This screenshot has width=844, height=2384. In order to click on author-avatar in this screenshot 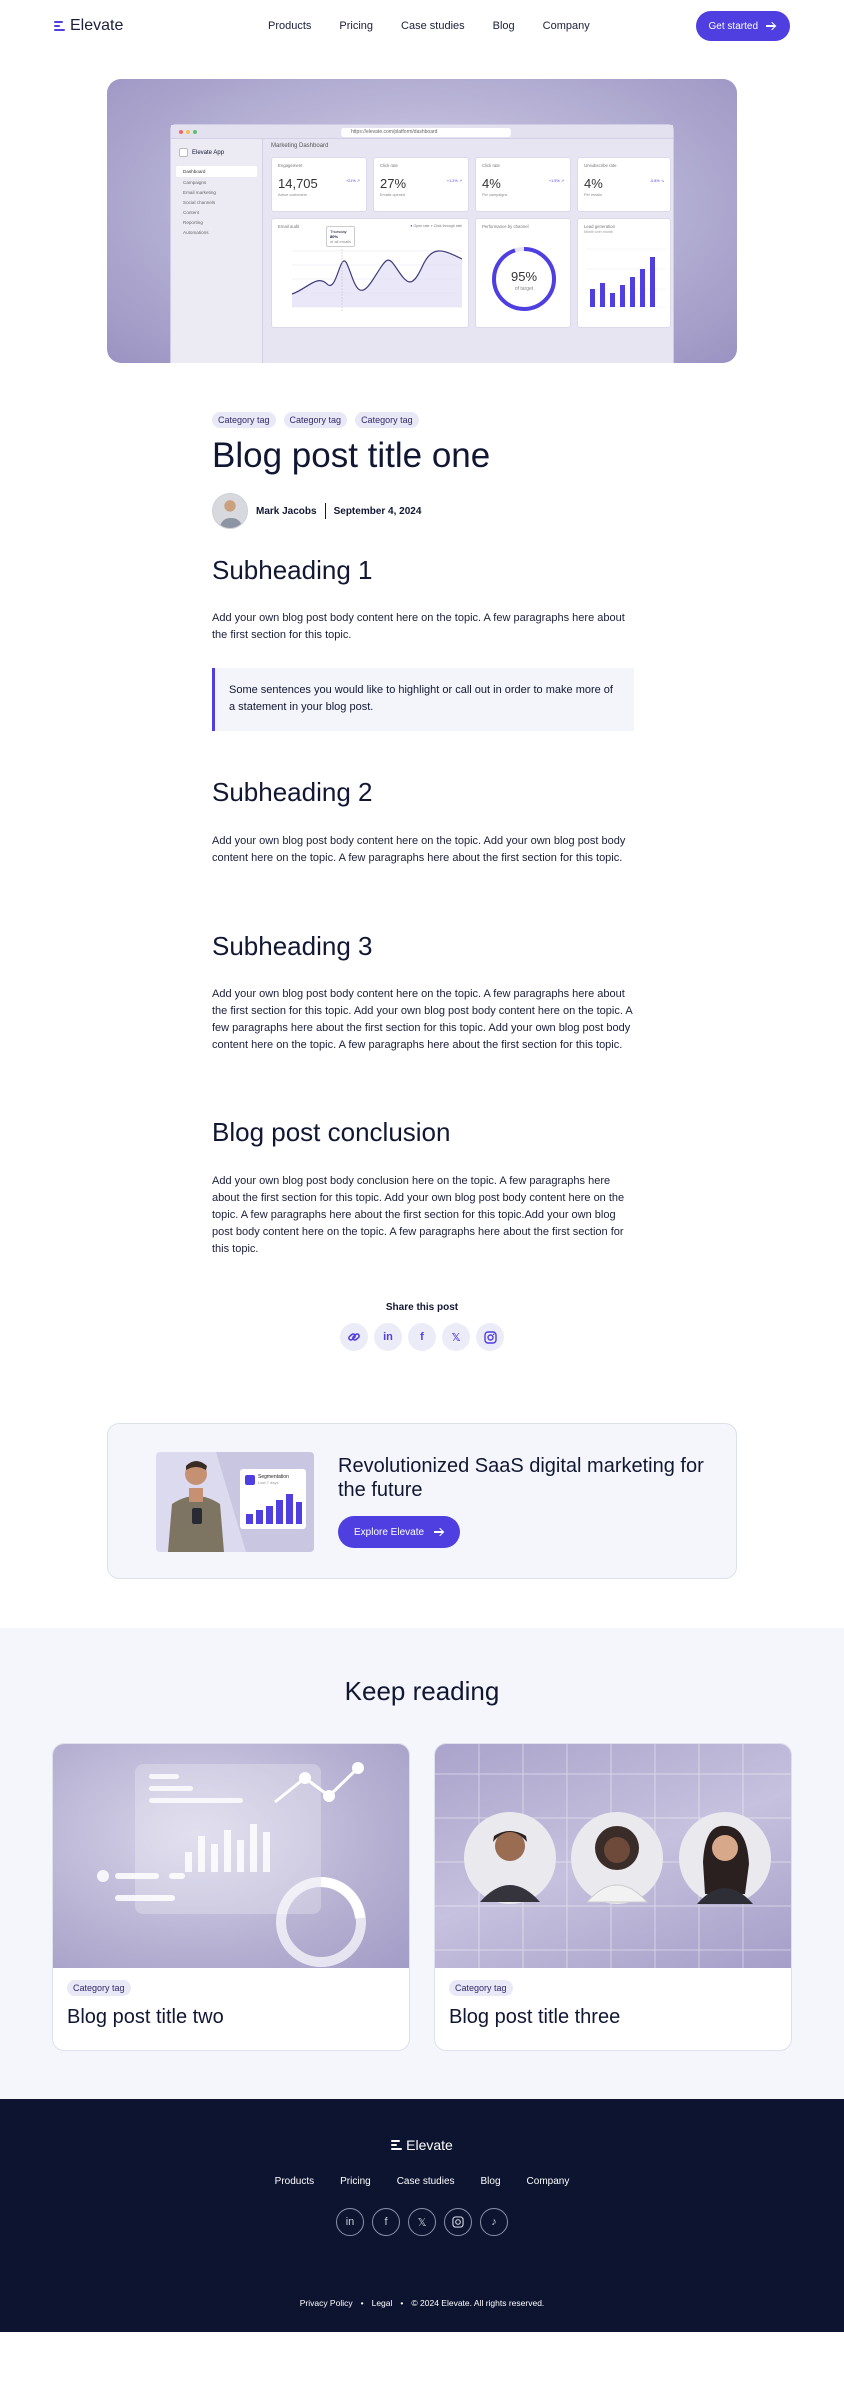, I will do `click(230, 511)`.